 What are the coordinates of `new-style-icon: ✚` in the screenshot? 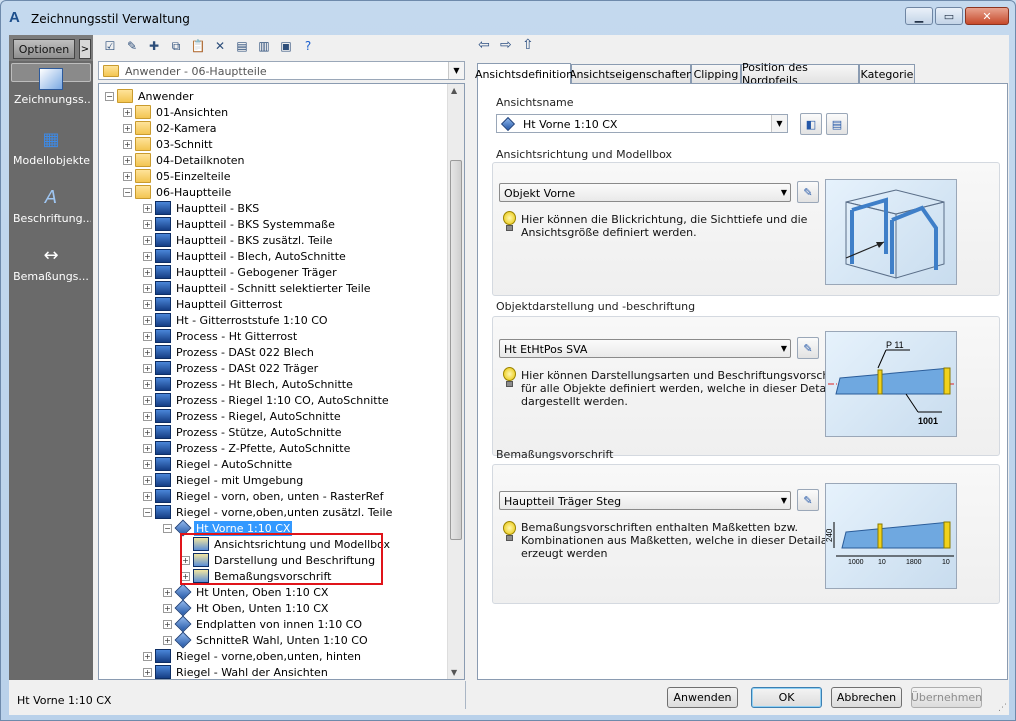 It's located at (154, 46).